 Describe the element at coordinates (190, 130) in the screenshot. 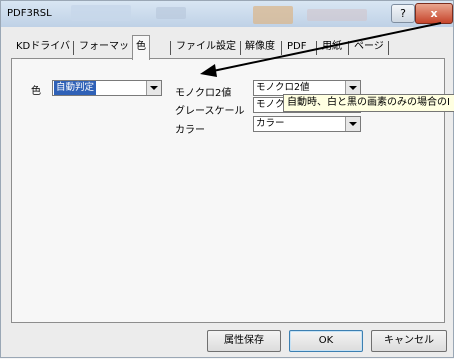

I see `color-type-label: カラー` at that location.